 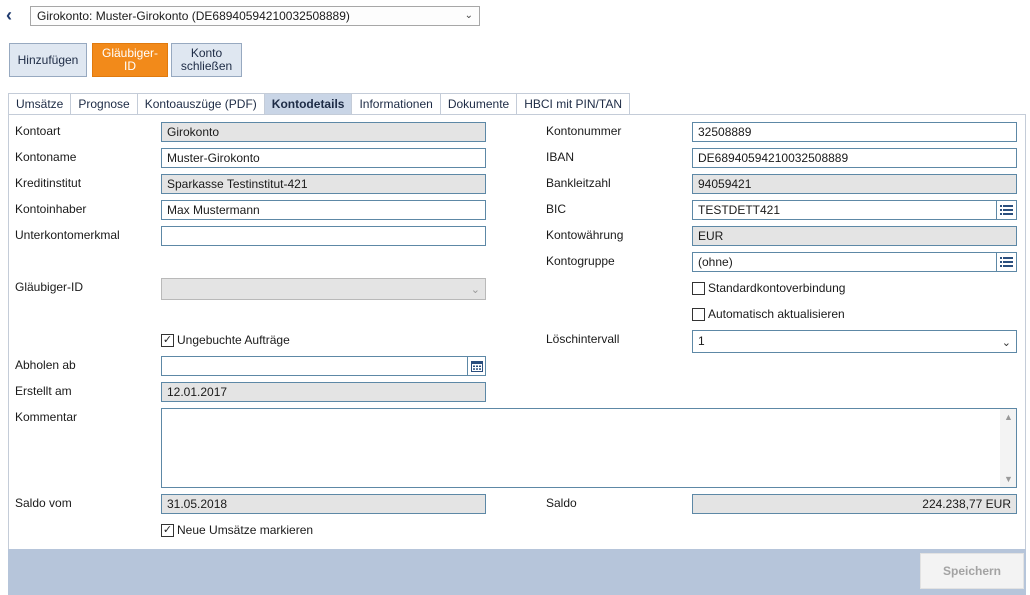 I want to click on standard-label: Standardkontoverbindung, so click(x=777, y=288).